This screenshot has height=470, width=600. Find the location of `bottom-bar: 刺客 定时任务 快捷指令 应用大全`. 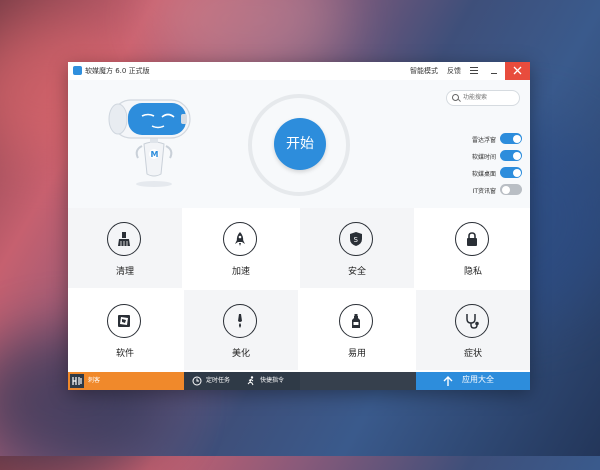

bottom-bar: 刺客 定时任务 快捷指令 应用大全 is located at coordinates (299, 381).